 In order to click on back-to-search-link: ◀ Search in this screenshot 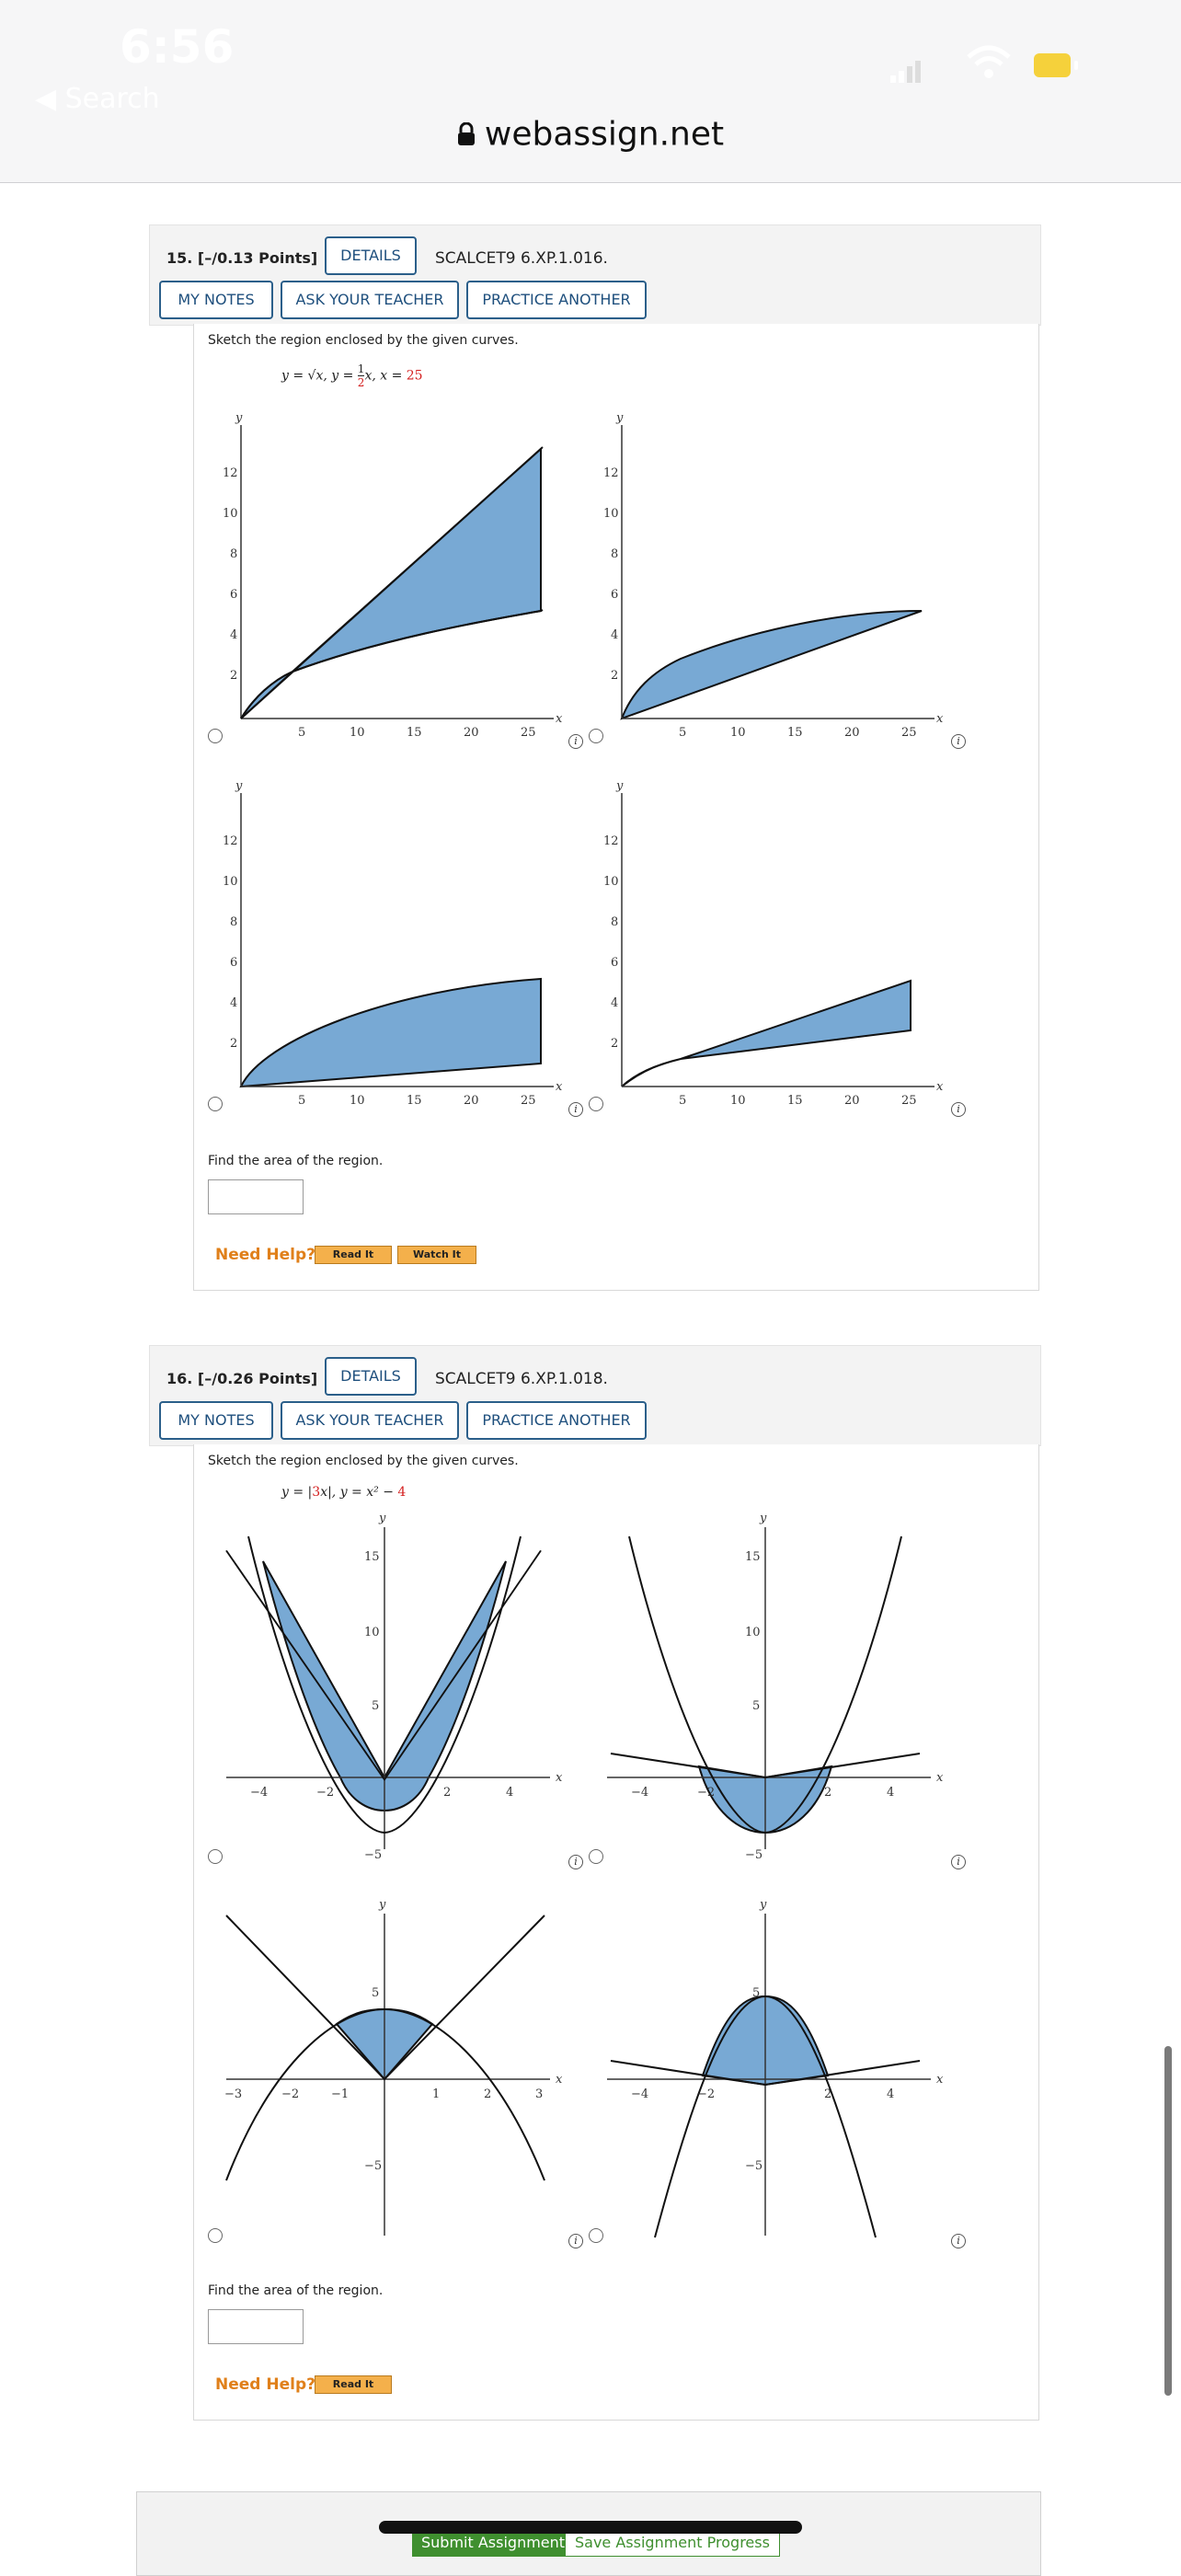, I will do `click(98, 99)`.